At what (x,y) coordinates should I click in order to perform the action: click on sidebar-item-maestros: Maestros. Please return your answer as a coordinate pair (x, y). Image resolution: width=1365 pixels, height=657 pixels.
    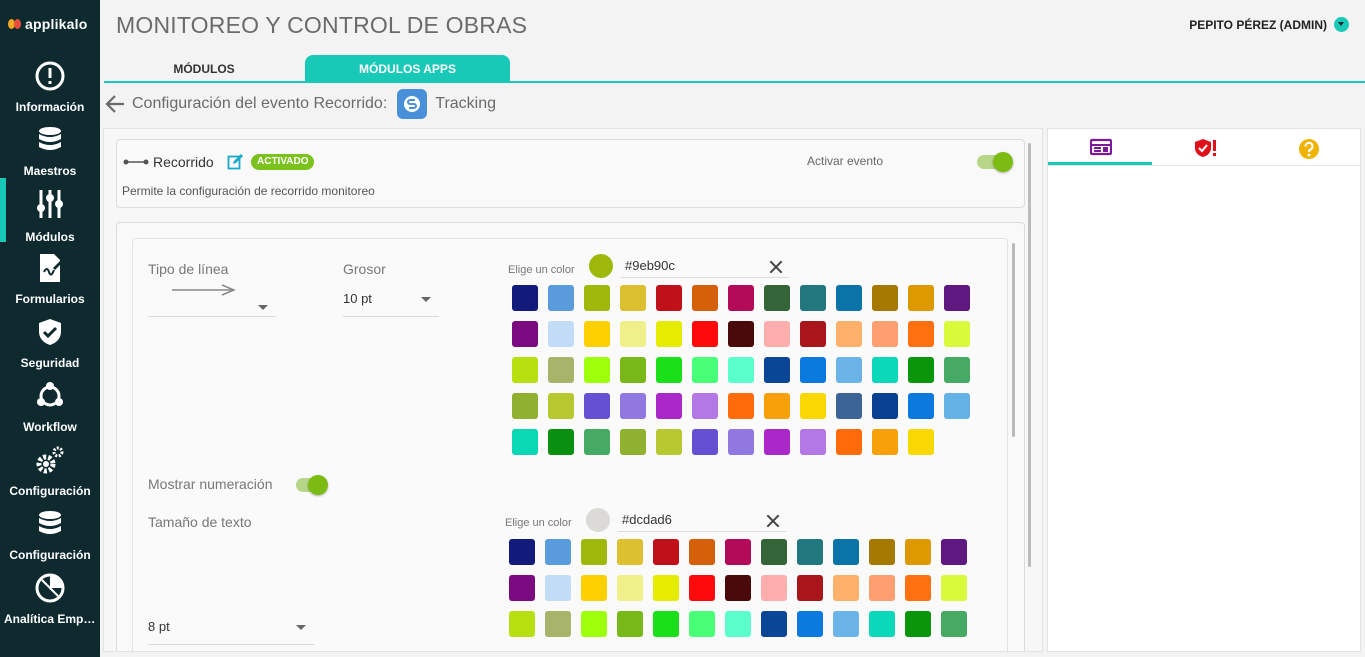
    Looking at the image, I should click on (50, 154).